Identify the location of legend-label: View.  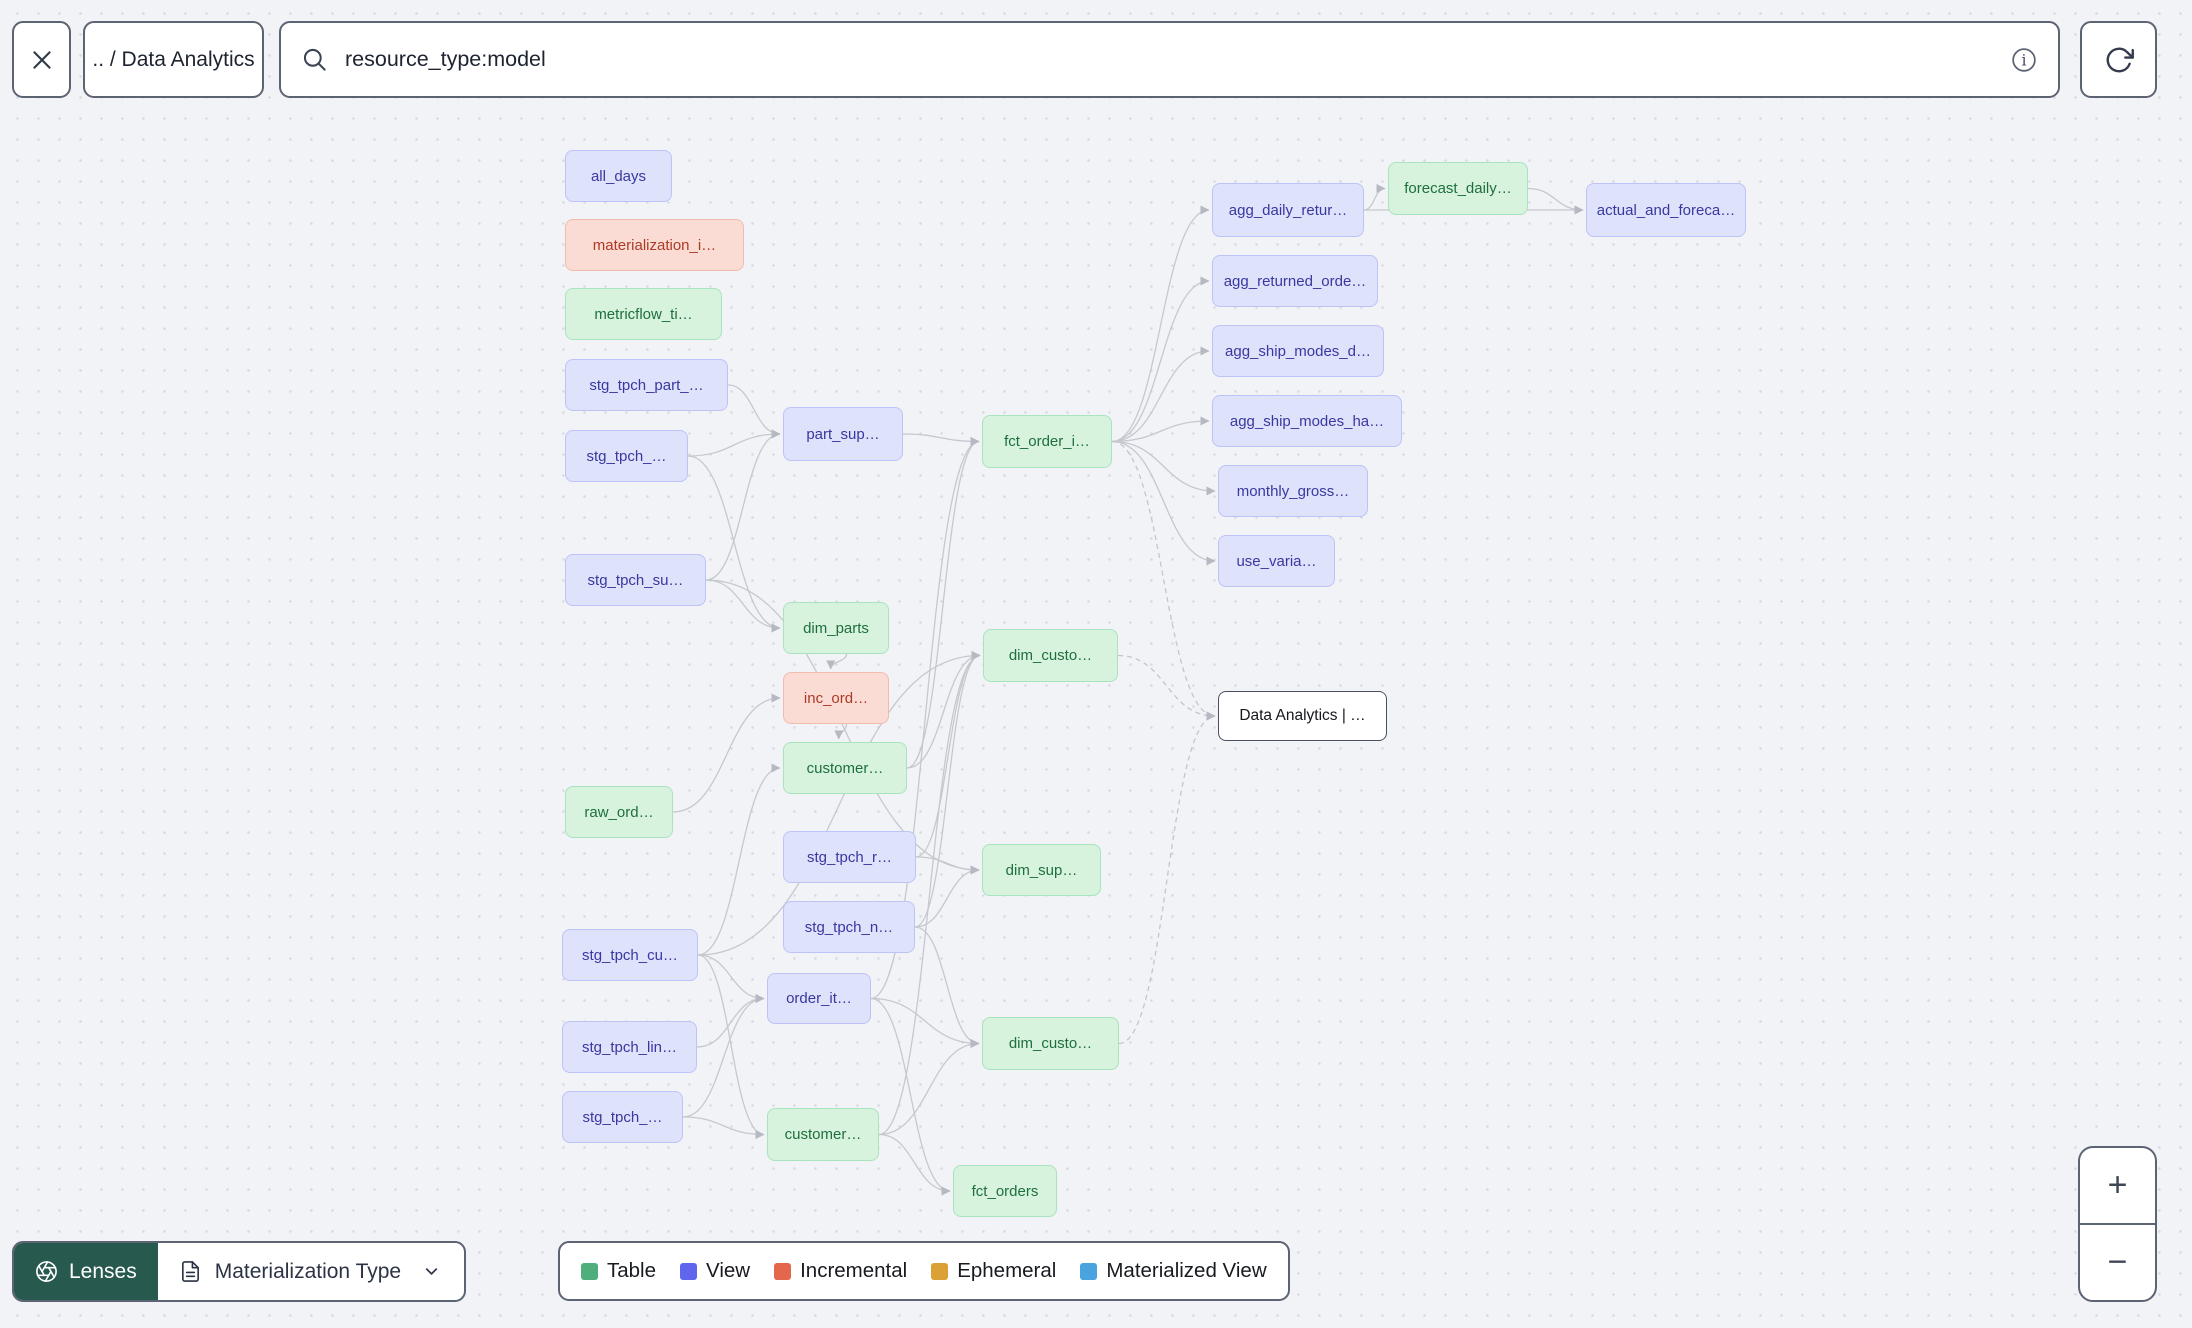
(728, 1270).